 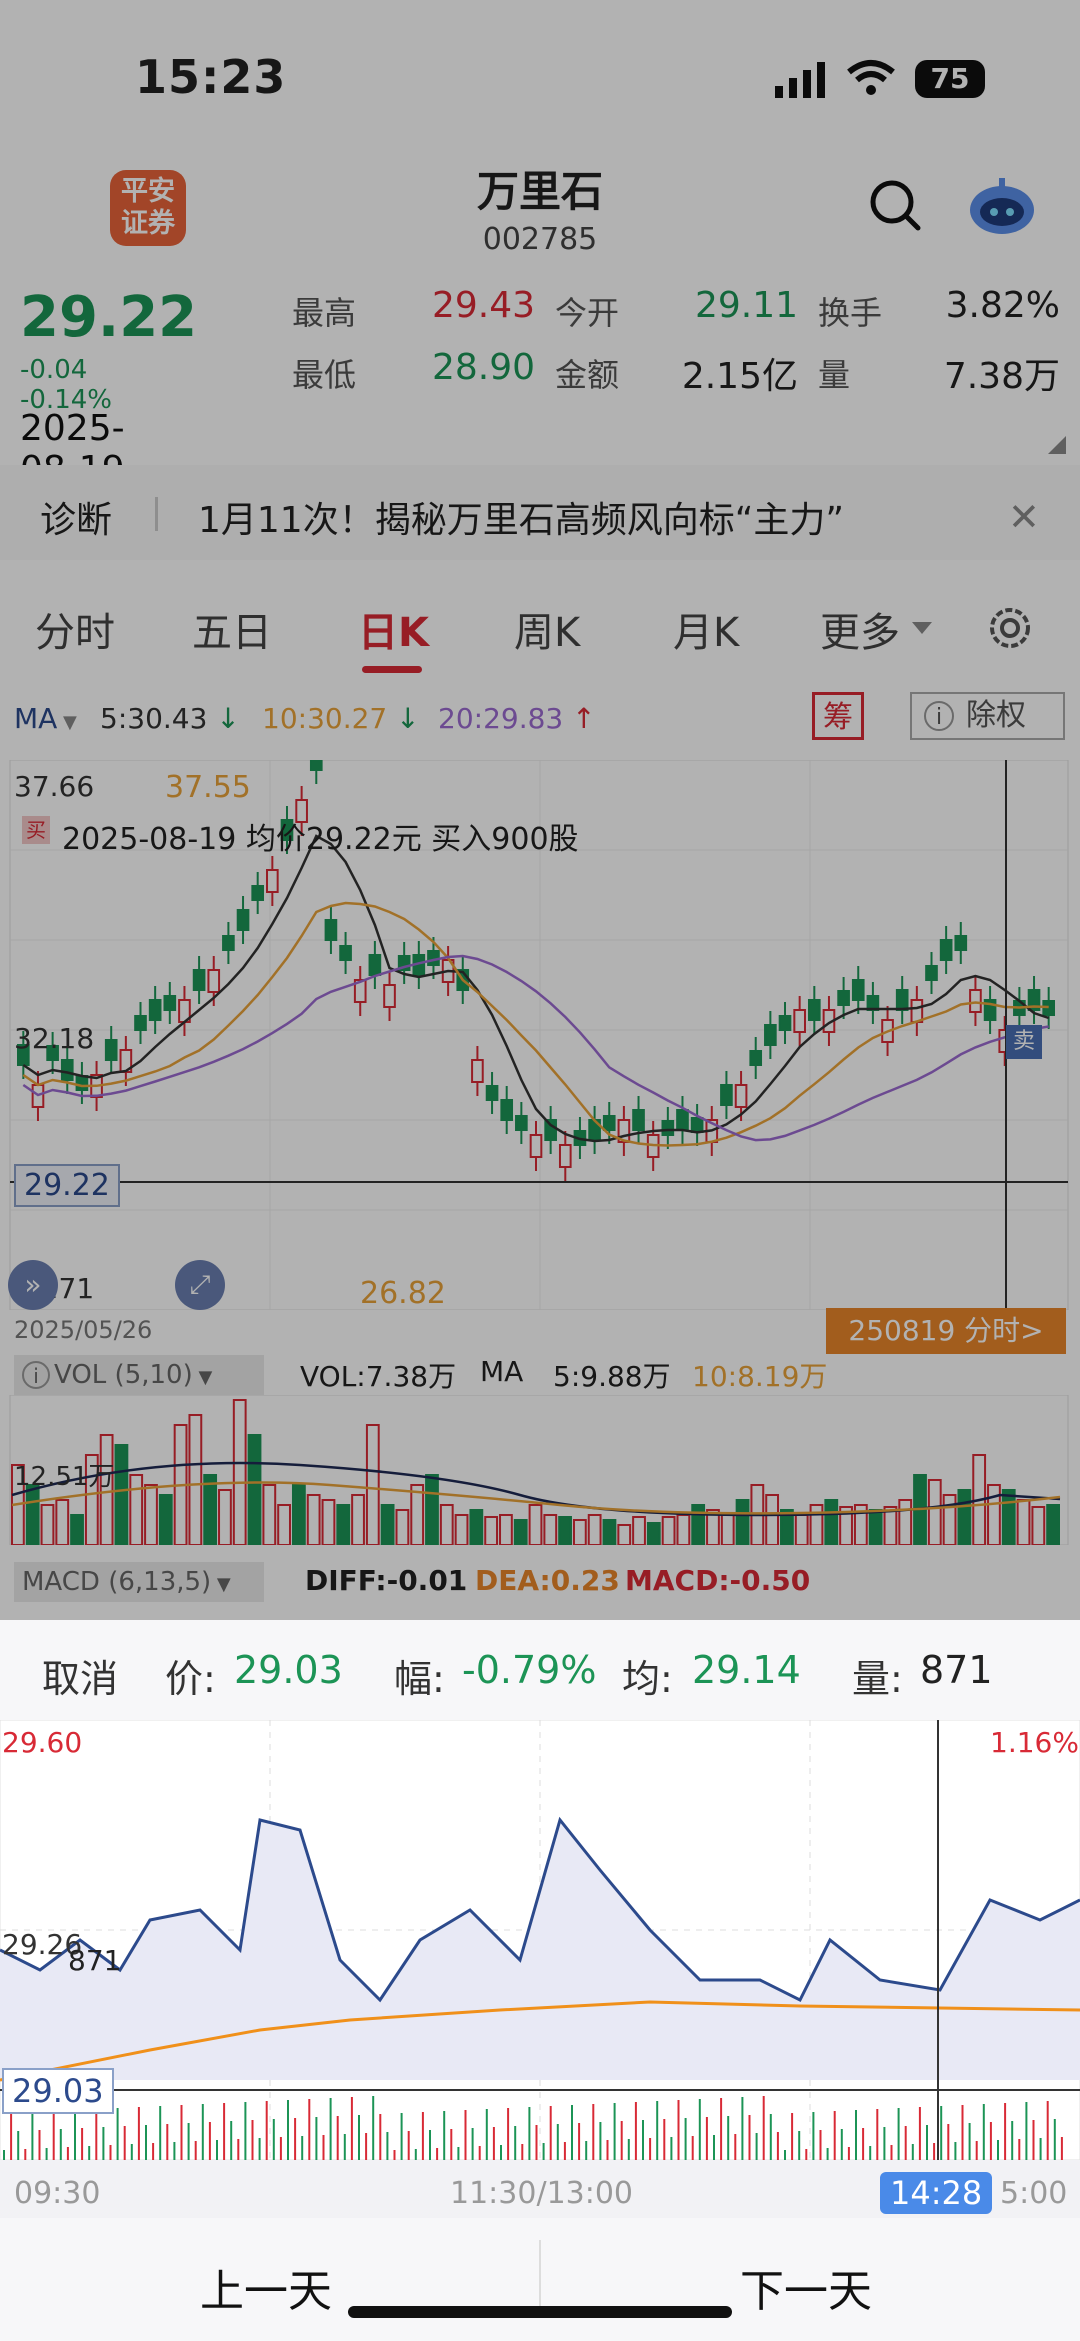 I want to click on vol-ma-label: MA, so click(x=502, y=1371).